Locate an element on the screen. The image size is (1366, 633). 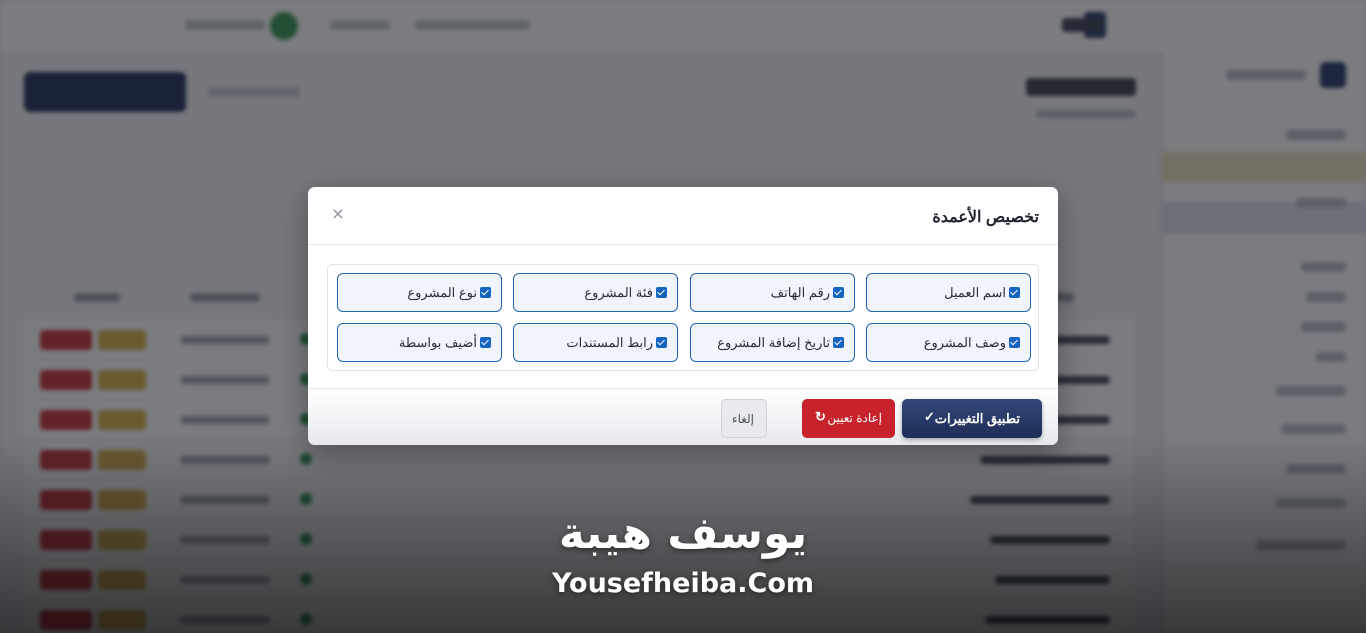
column-option-client-name: اسم العميل is located at coordinates (948, 292).